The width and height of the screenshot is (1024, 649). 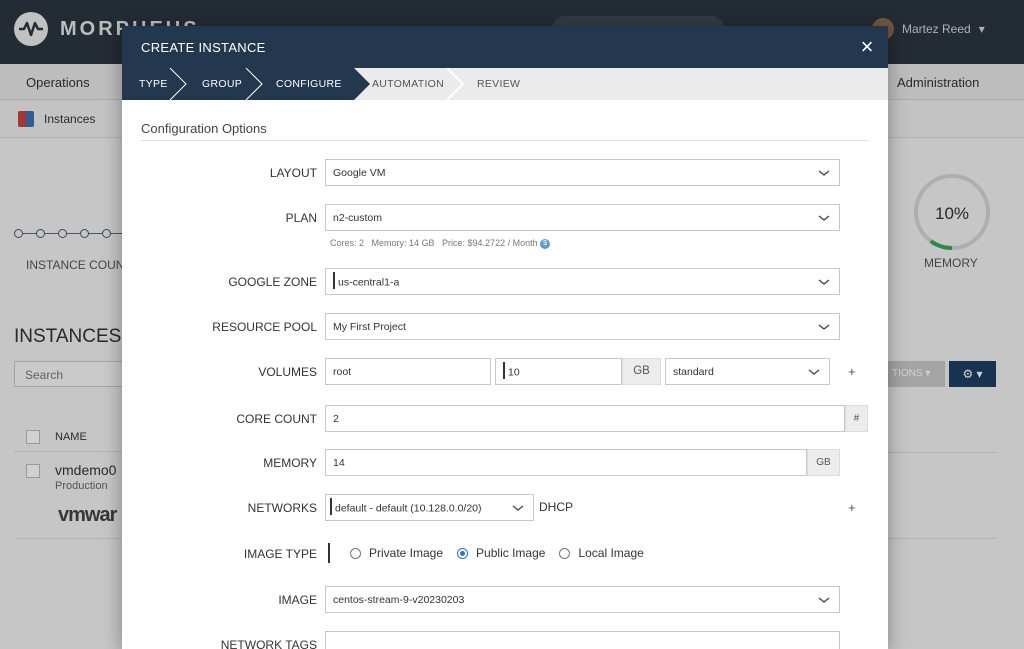 I want to click on radio-private-image: Private Image, so click(x=396, y=553).